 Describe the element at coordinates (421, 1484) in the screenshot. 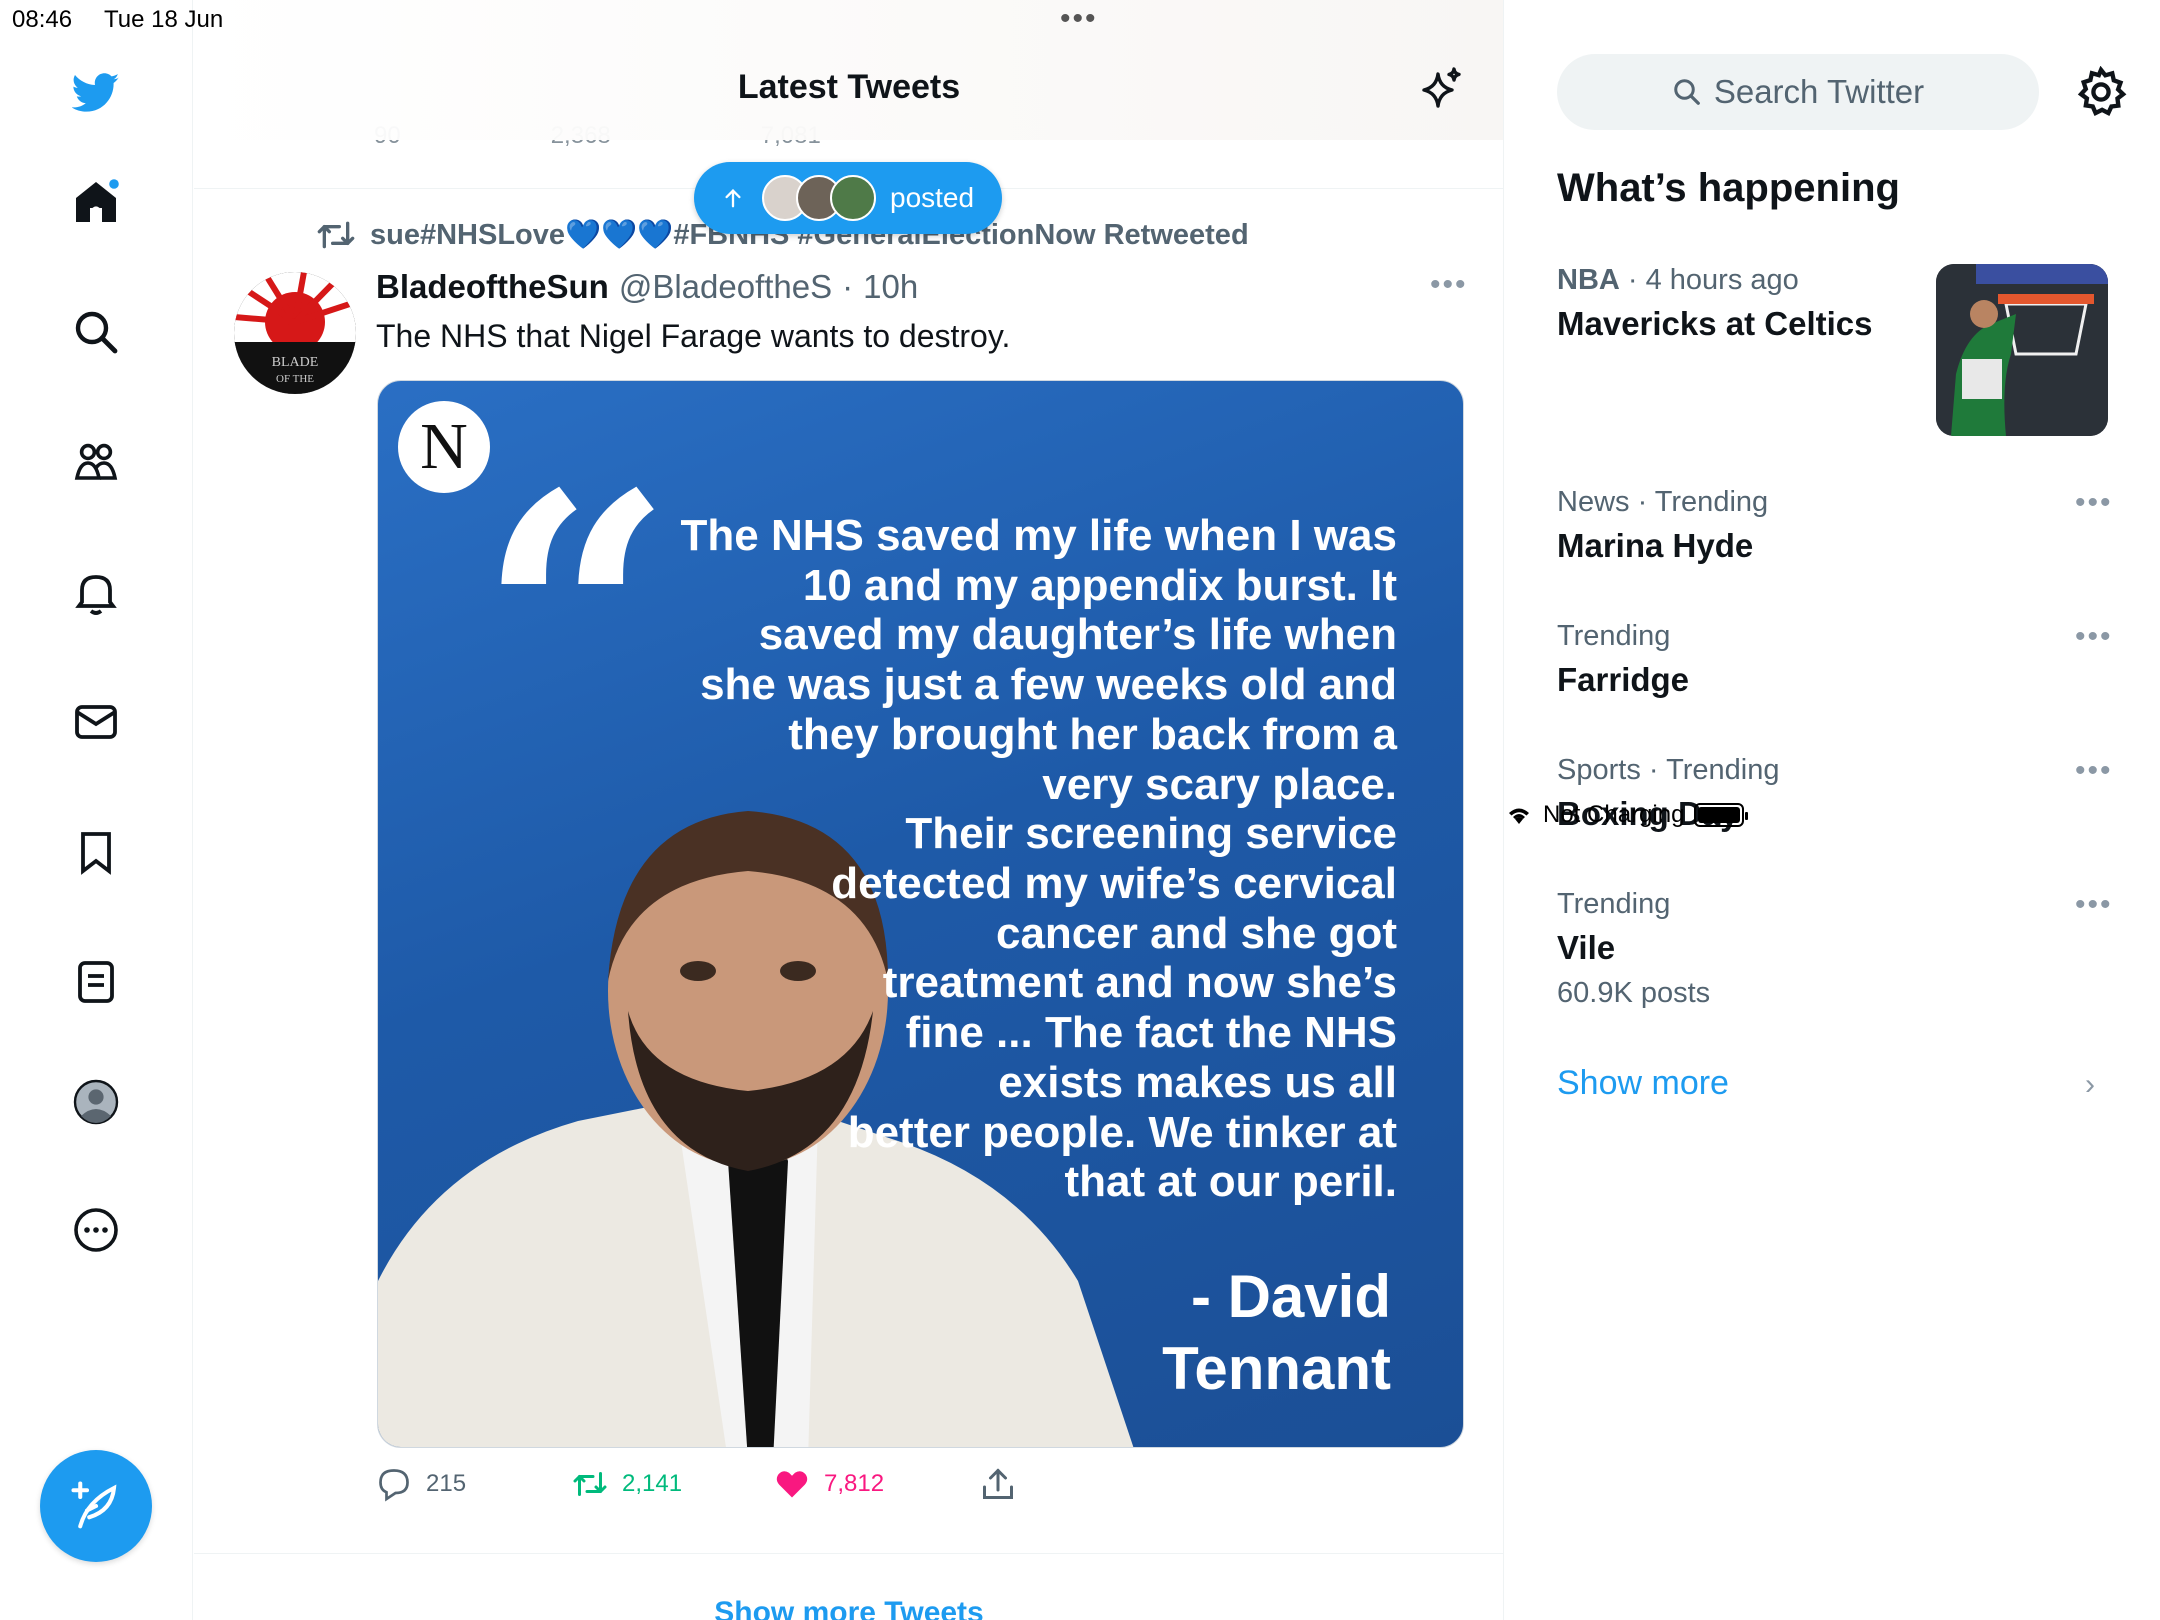

I see `reply-button: 215` at that location.